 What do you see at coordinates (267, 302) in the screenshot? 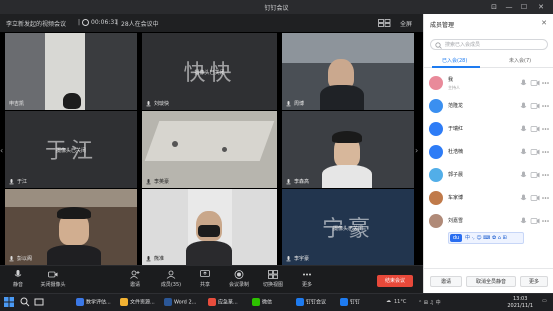
I see `app-label: 微信` at bounding box center [267, 302].